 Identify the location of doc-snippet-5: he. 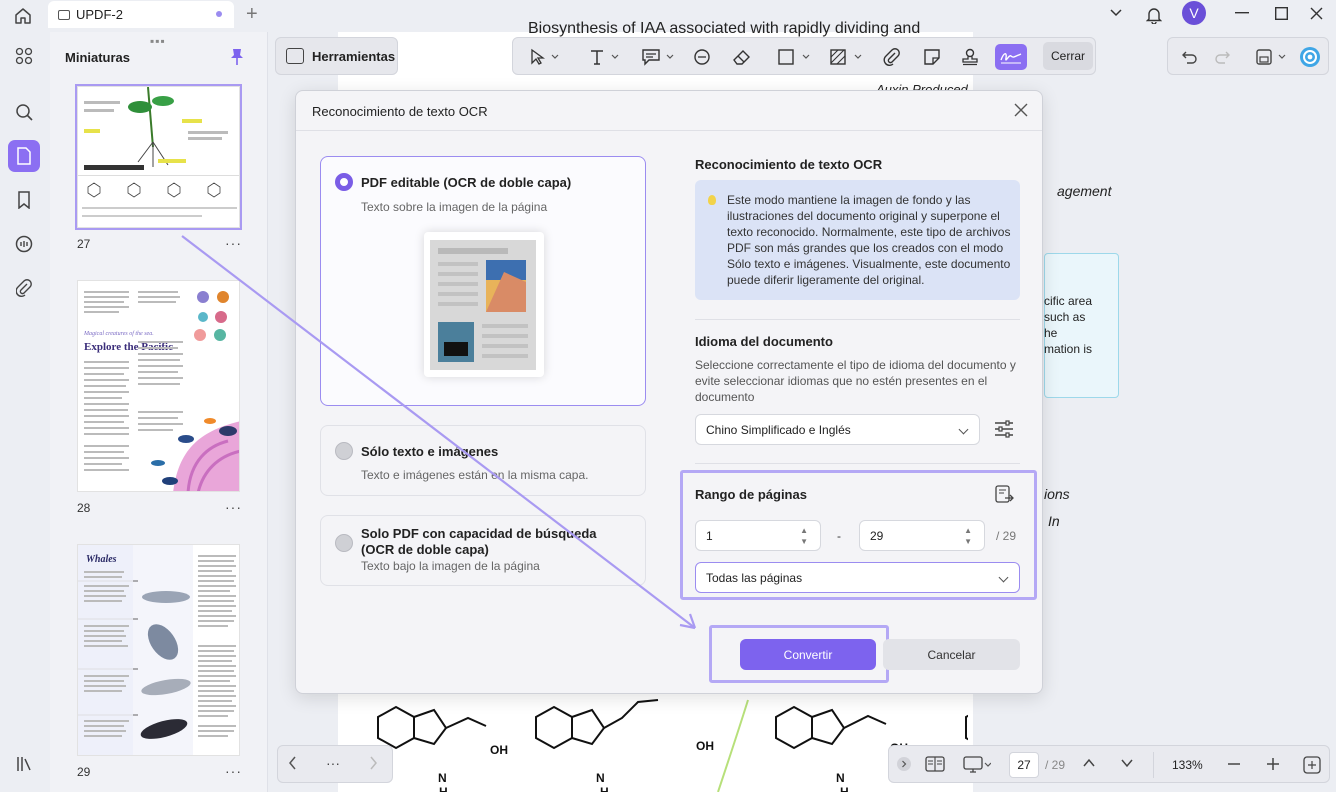
(1051, 333).